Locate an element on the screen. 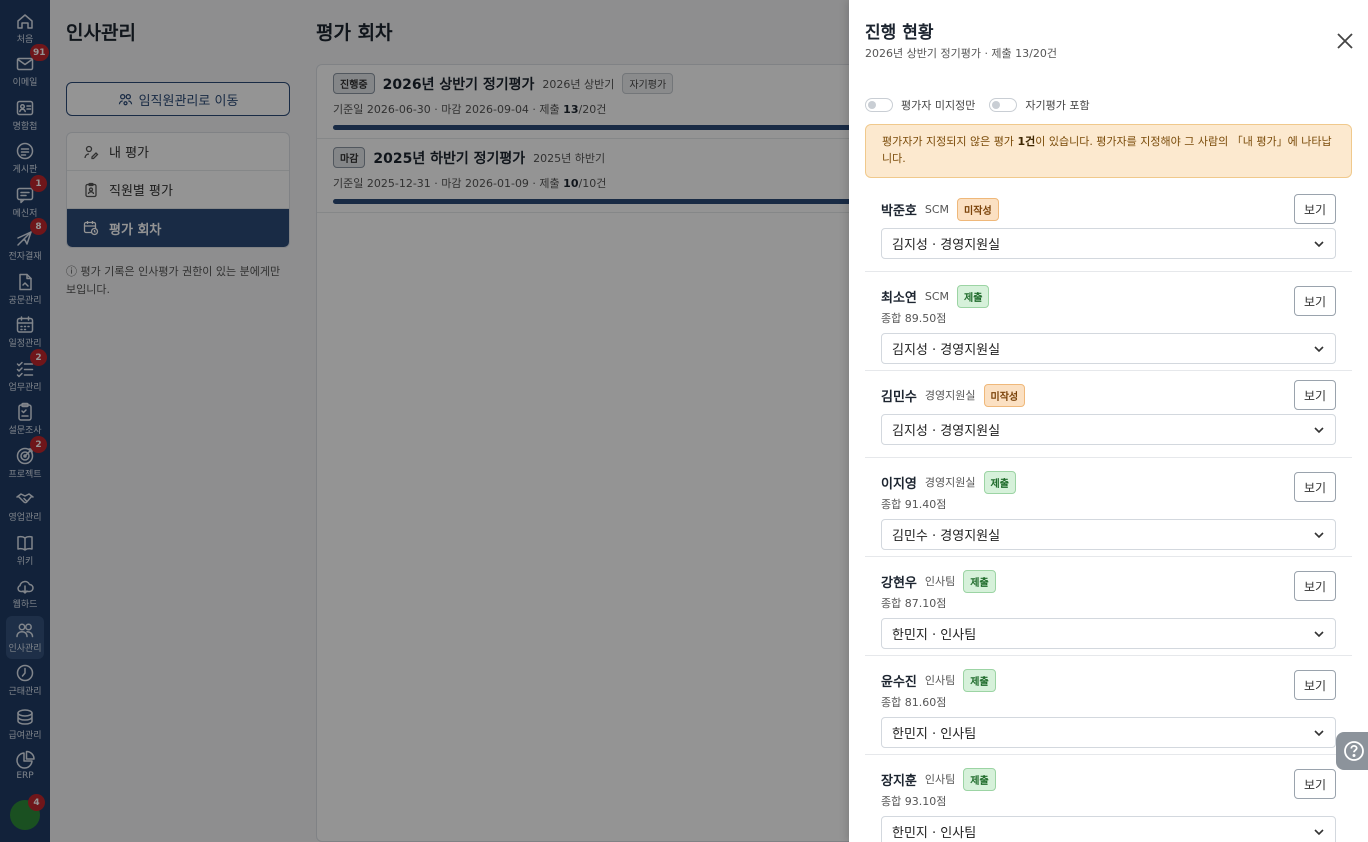 This screenshot has height=842, width=1368. employee-name: 박준호 is located at coordinates (899, 211).